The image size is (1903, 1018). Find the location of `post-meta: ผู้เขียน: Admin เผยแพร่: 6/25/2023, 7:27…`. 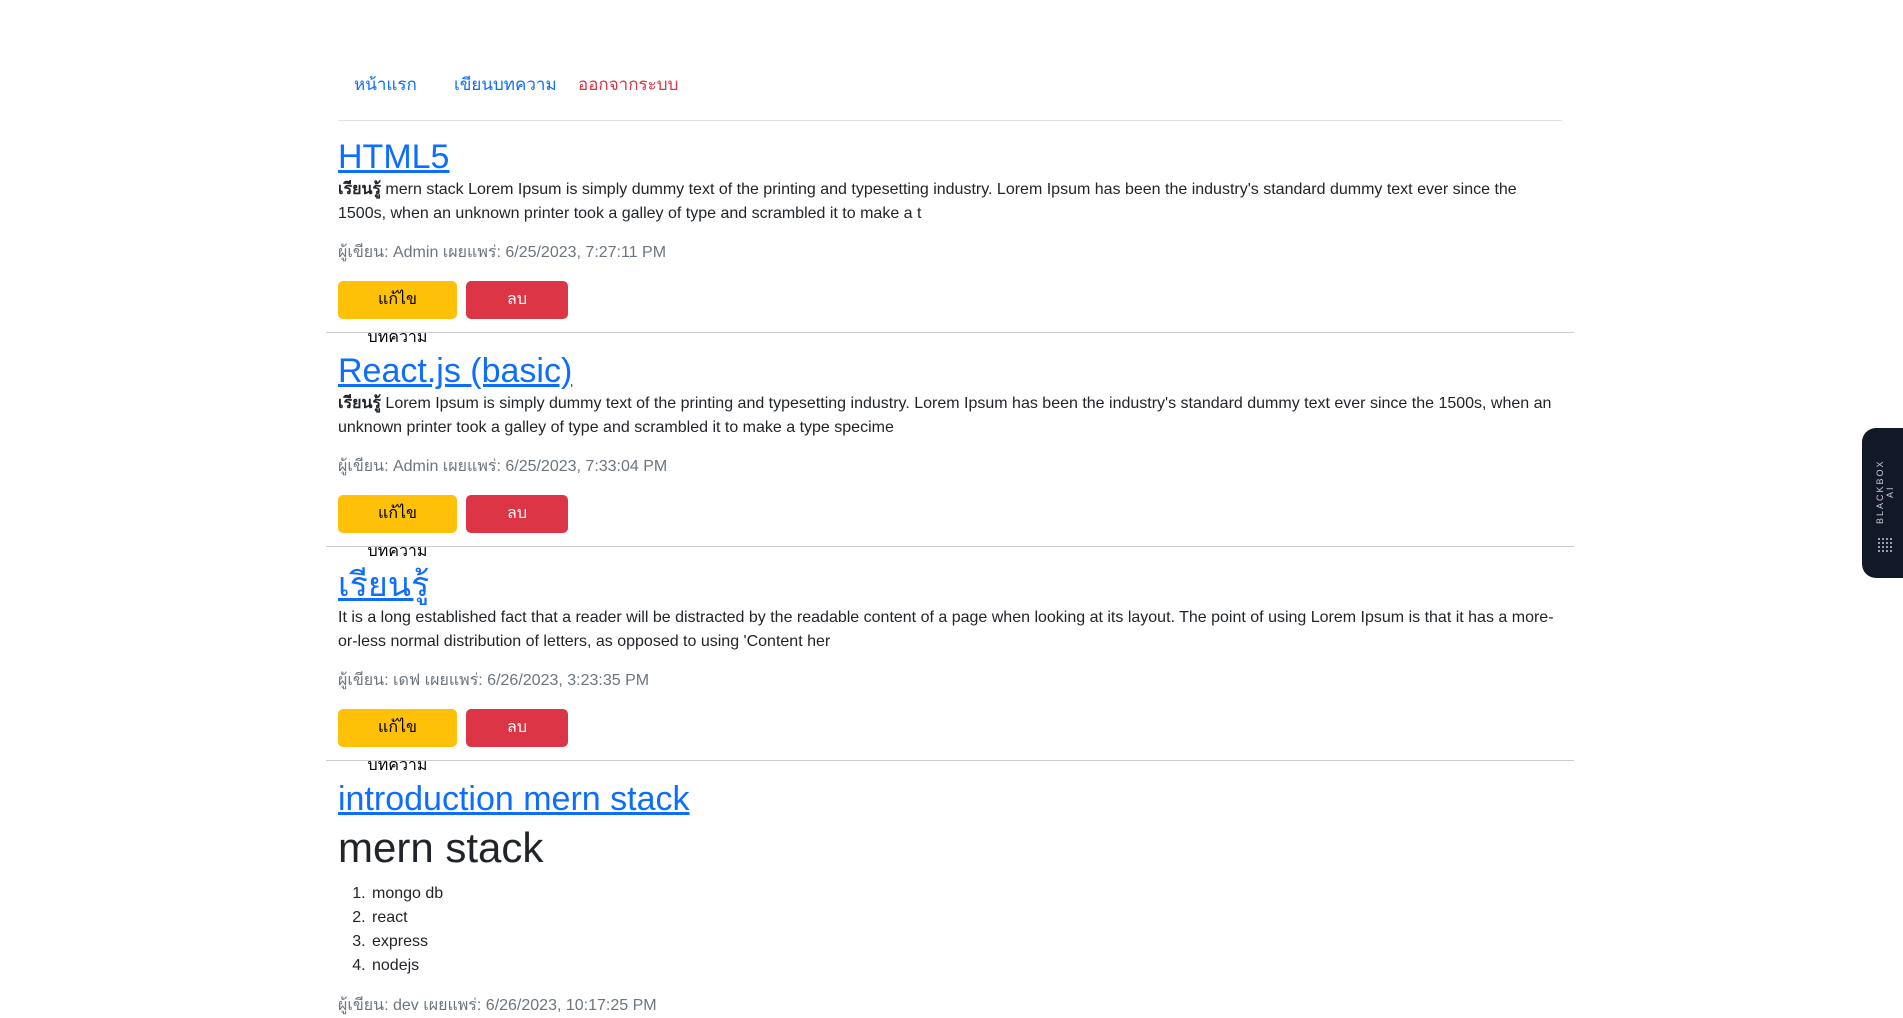

post-meta: ผู้เขียน: Admin เผยแพร่: 6/25/2023, 7:27… is located at coordinates (502, 252).